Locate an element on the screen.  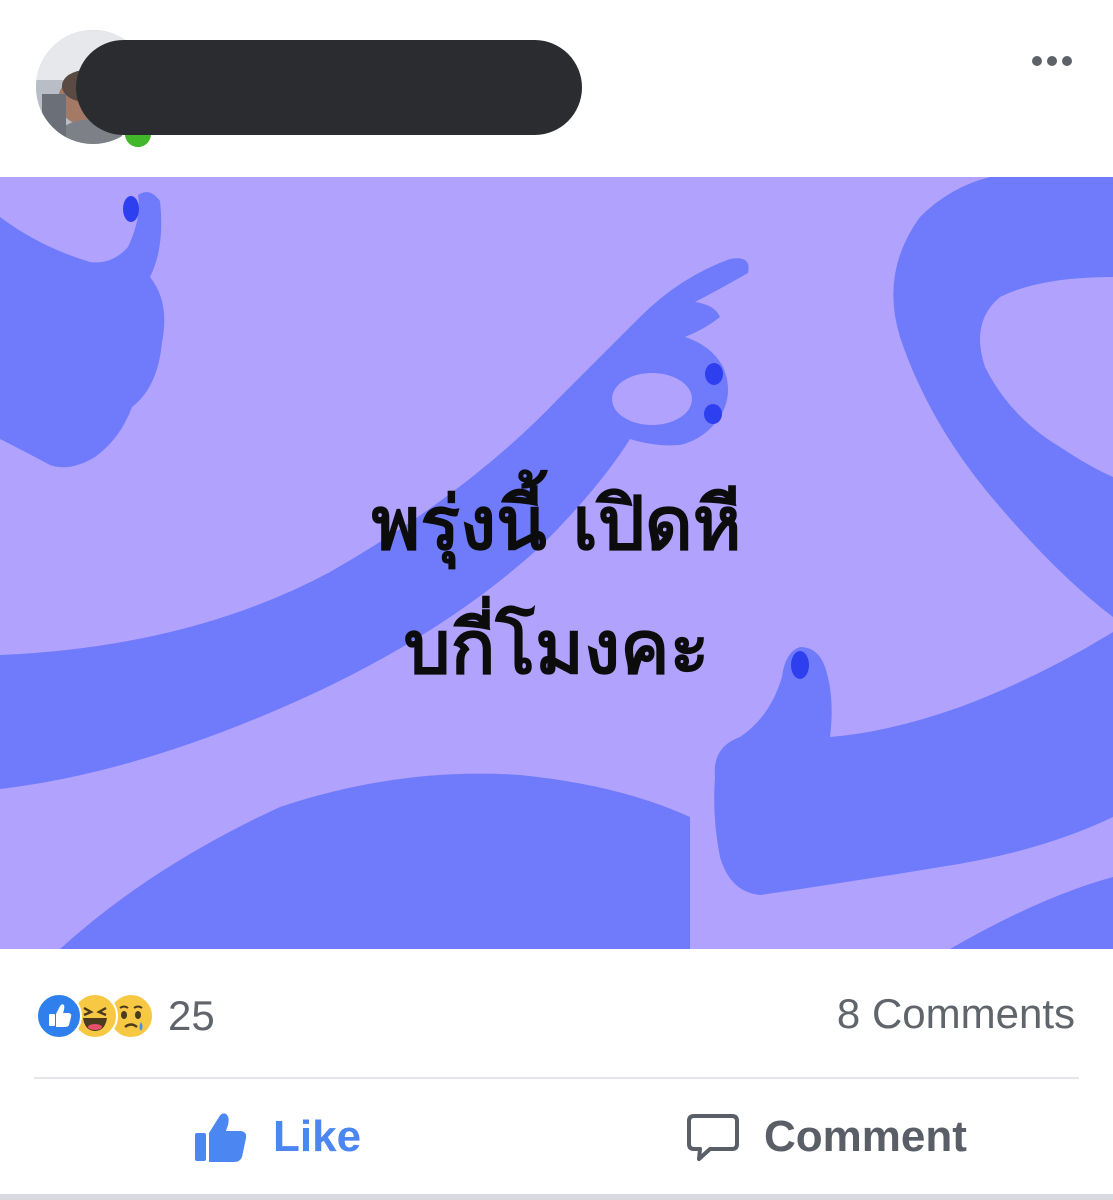
thumbs-up-icon is located at coordinates (221, 1137).